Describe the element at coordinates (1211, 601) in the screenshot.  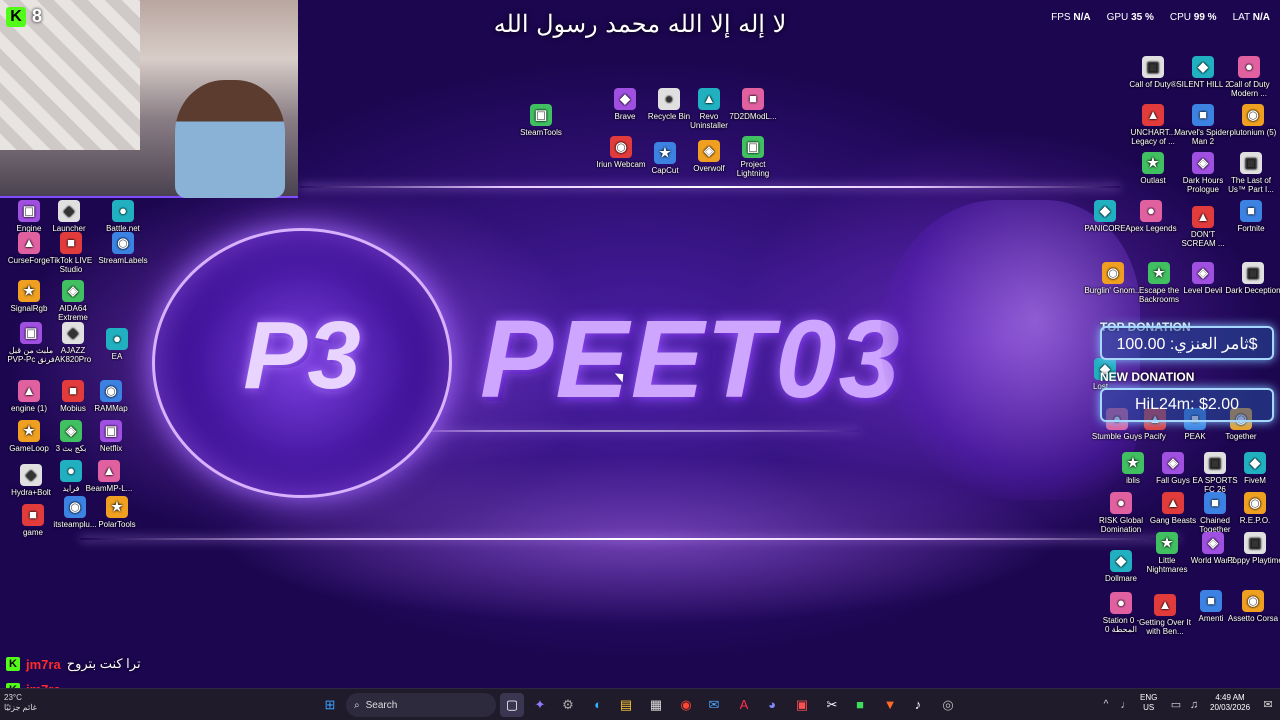
I see `amenti-icon: ■` at that location.